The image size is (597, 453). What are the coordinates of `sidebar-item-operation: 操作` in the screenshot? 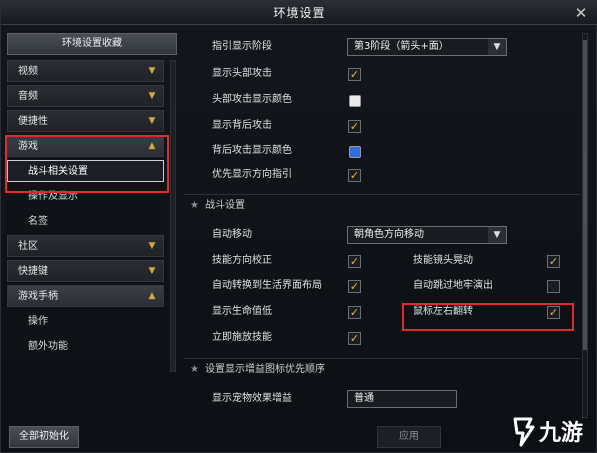 It's located at (85, 321).